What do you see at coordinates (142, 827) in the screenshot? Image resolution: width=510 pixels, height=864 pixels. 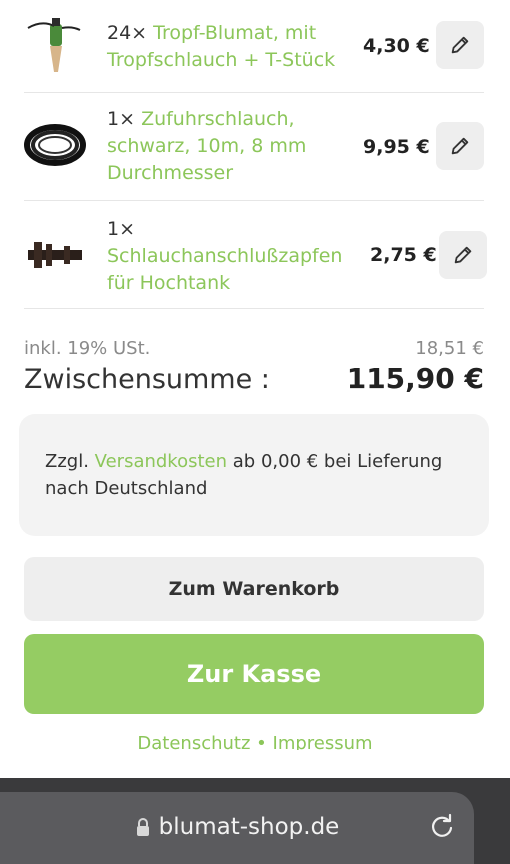 I see `lock-icon` at bounding box center [142, 827].